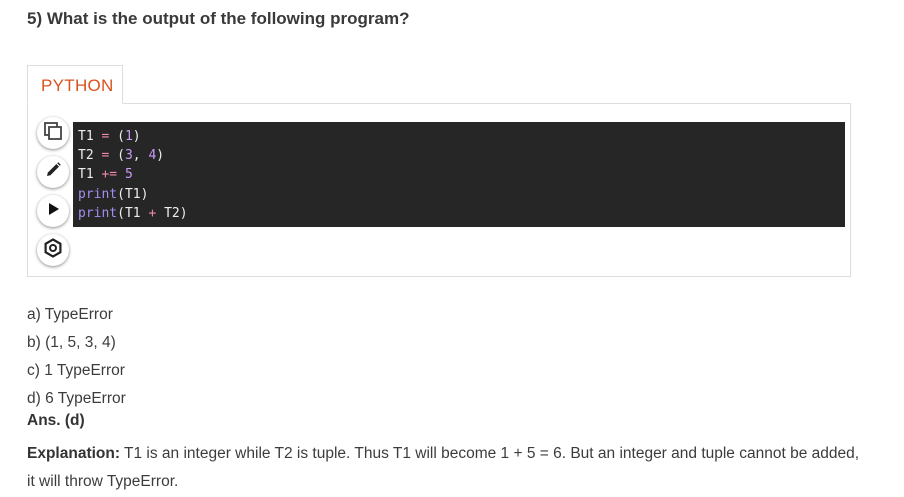  Describe the element at coordinates (76, 370) in the screenshot. I see `option-c: c) 1 TypeError` at that location.